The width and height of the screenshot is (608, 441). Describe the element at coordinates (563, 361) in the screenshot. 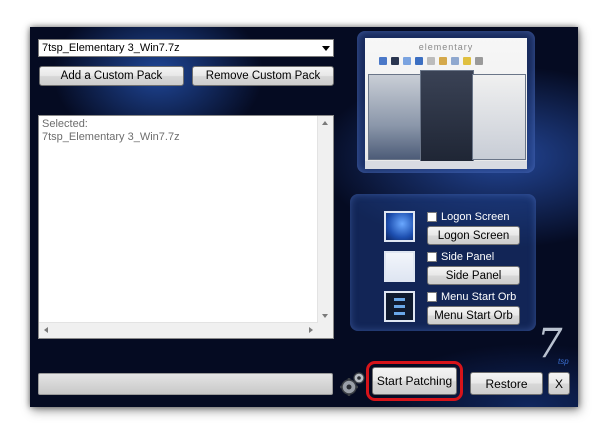

I see `app-logo-sub: tsp` at that location.